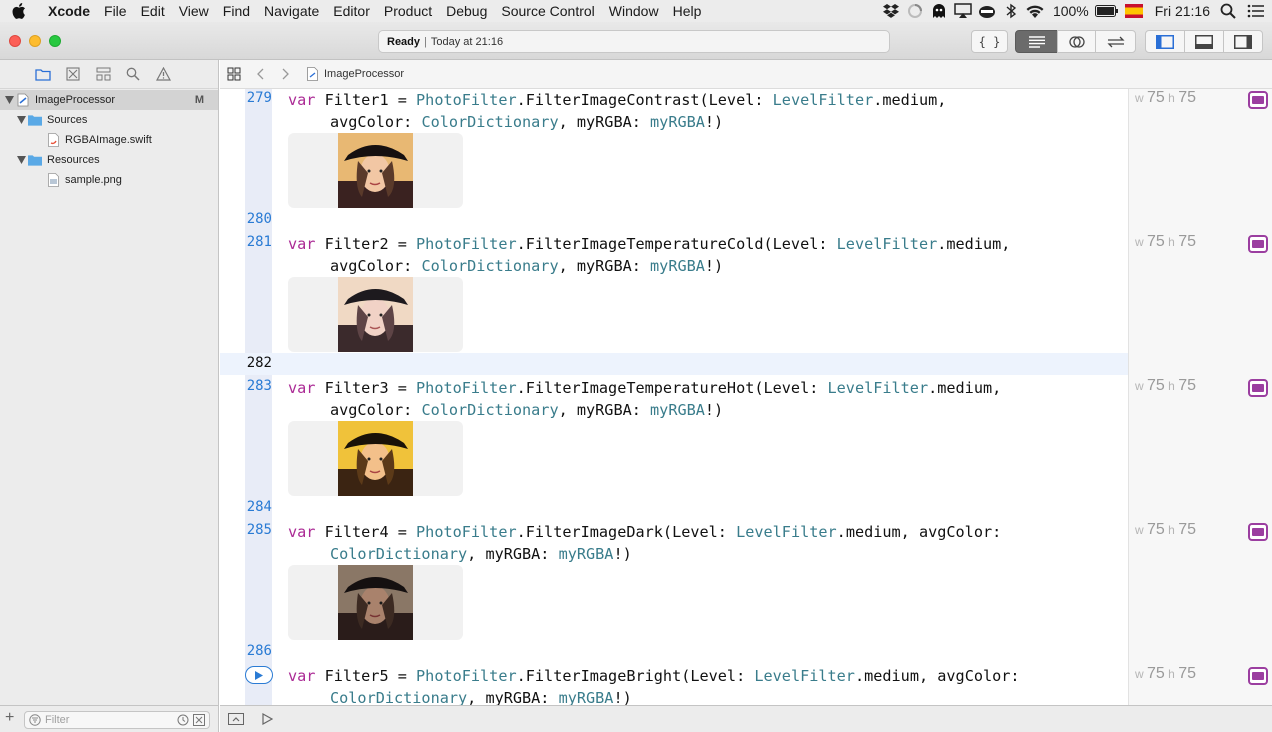  I want to click on notification-center-icon, so click(1256, 11).